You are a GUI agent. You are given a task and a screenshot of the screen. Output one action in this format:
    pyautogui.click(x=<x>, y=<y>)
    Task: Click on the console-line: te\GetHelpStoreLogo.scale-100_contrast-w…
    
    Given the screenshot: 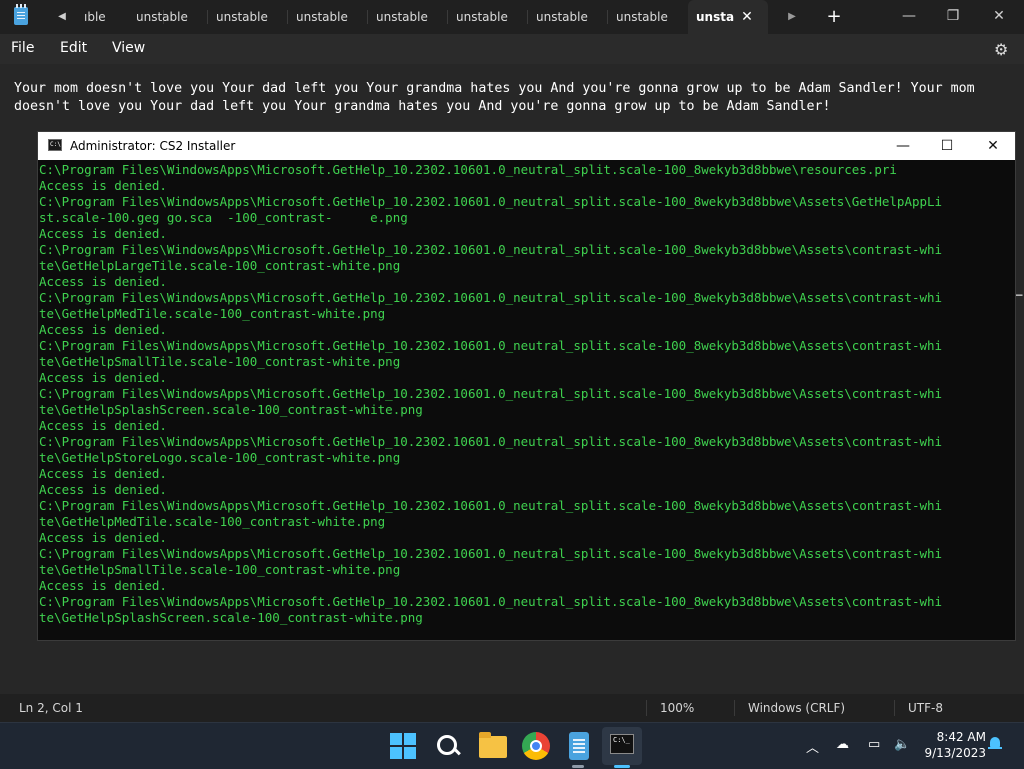 What is the action you would take?
    pyautogui.click(x=220, y=457)
    